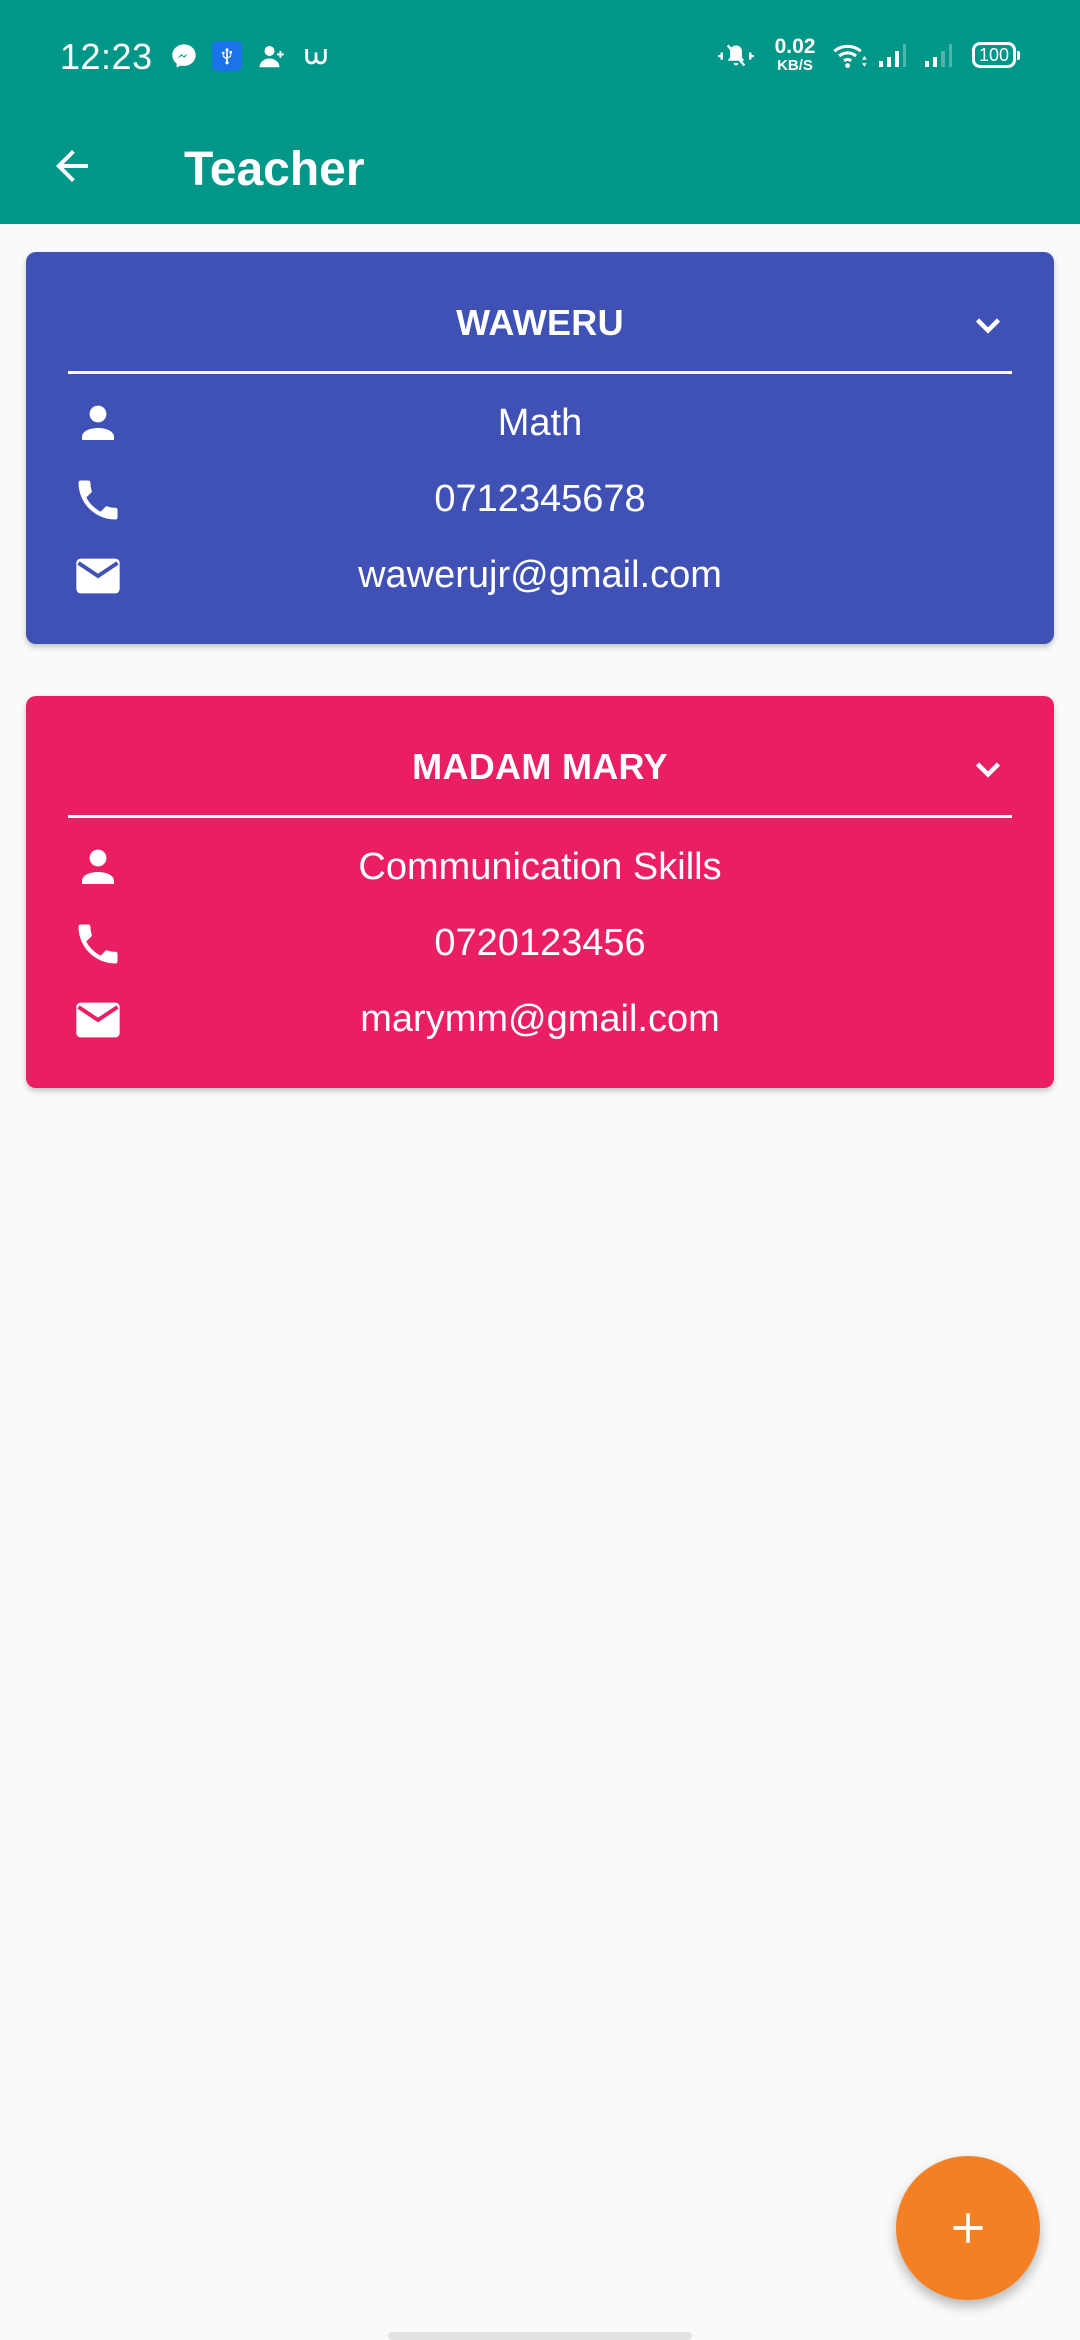 The width and height of the screenshot is (1080, 2340). I want to click on add-contact-icon, so click(272, 56).